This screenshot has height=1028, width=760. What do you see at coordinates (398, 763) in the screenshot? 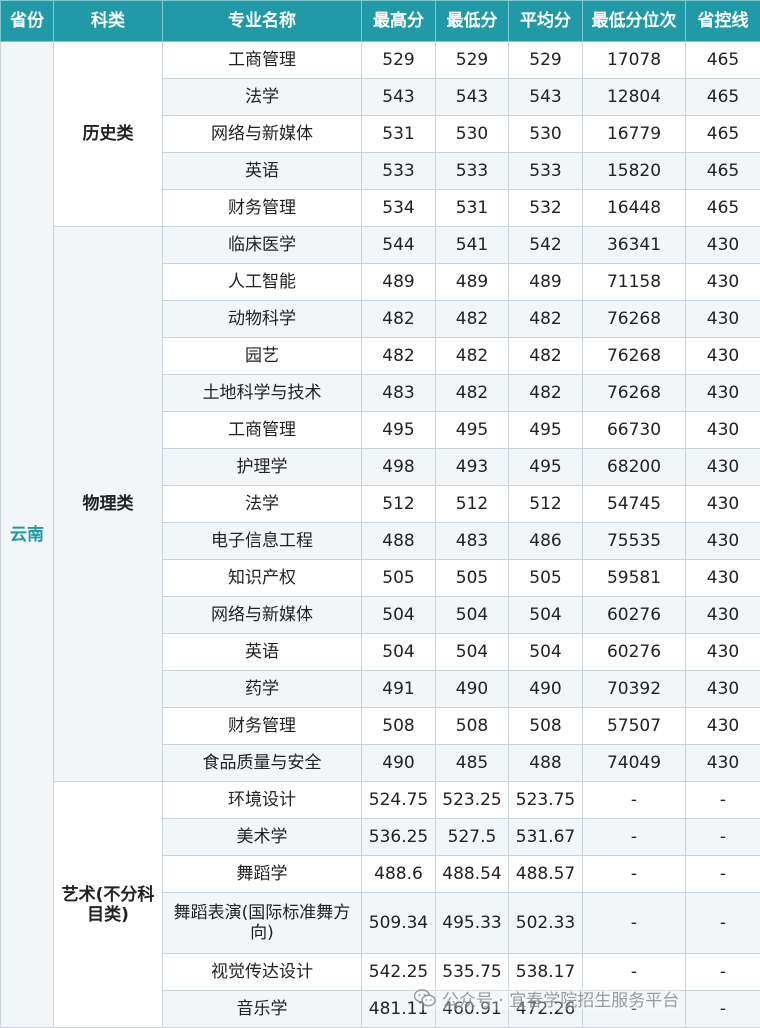
I see `max-score-cell: 490` at bounding box center [398, 763].